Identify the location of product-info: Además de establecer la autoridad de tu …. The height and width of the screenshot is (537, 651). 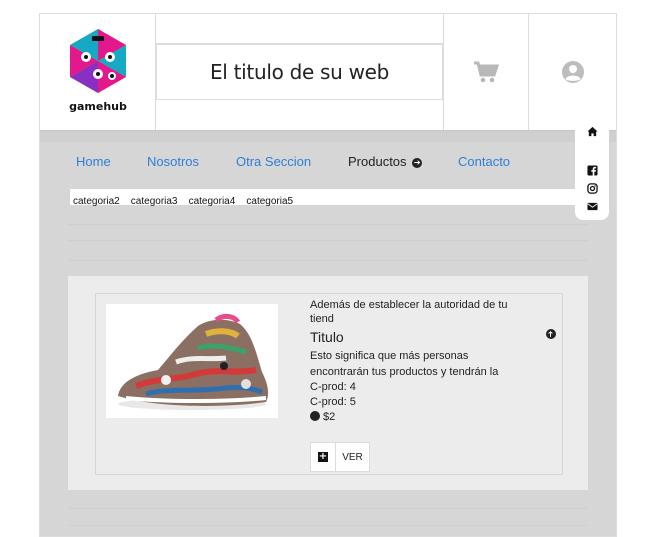
(420, 361).